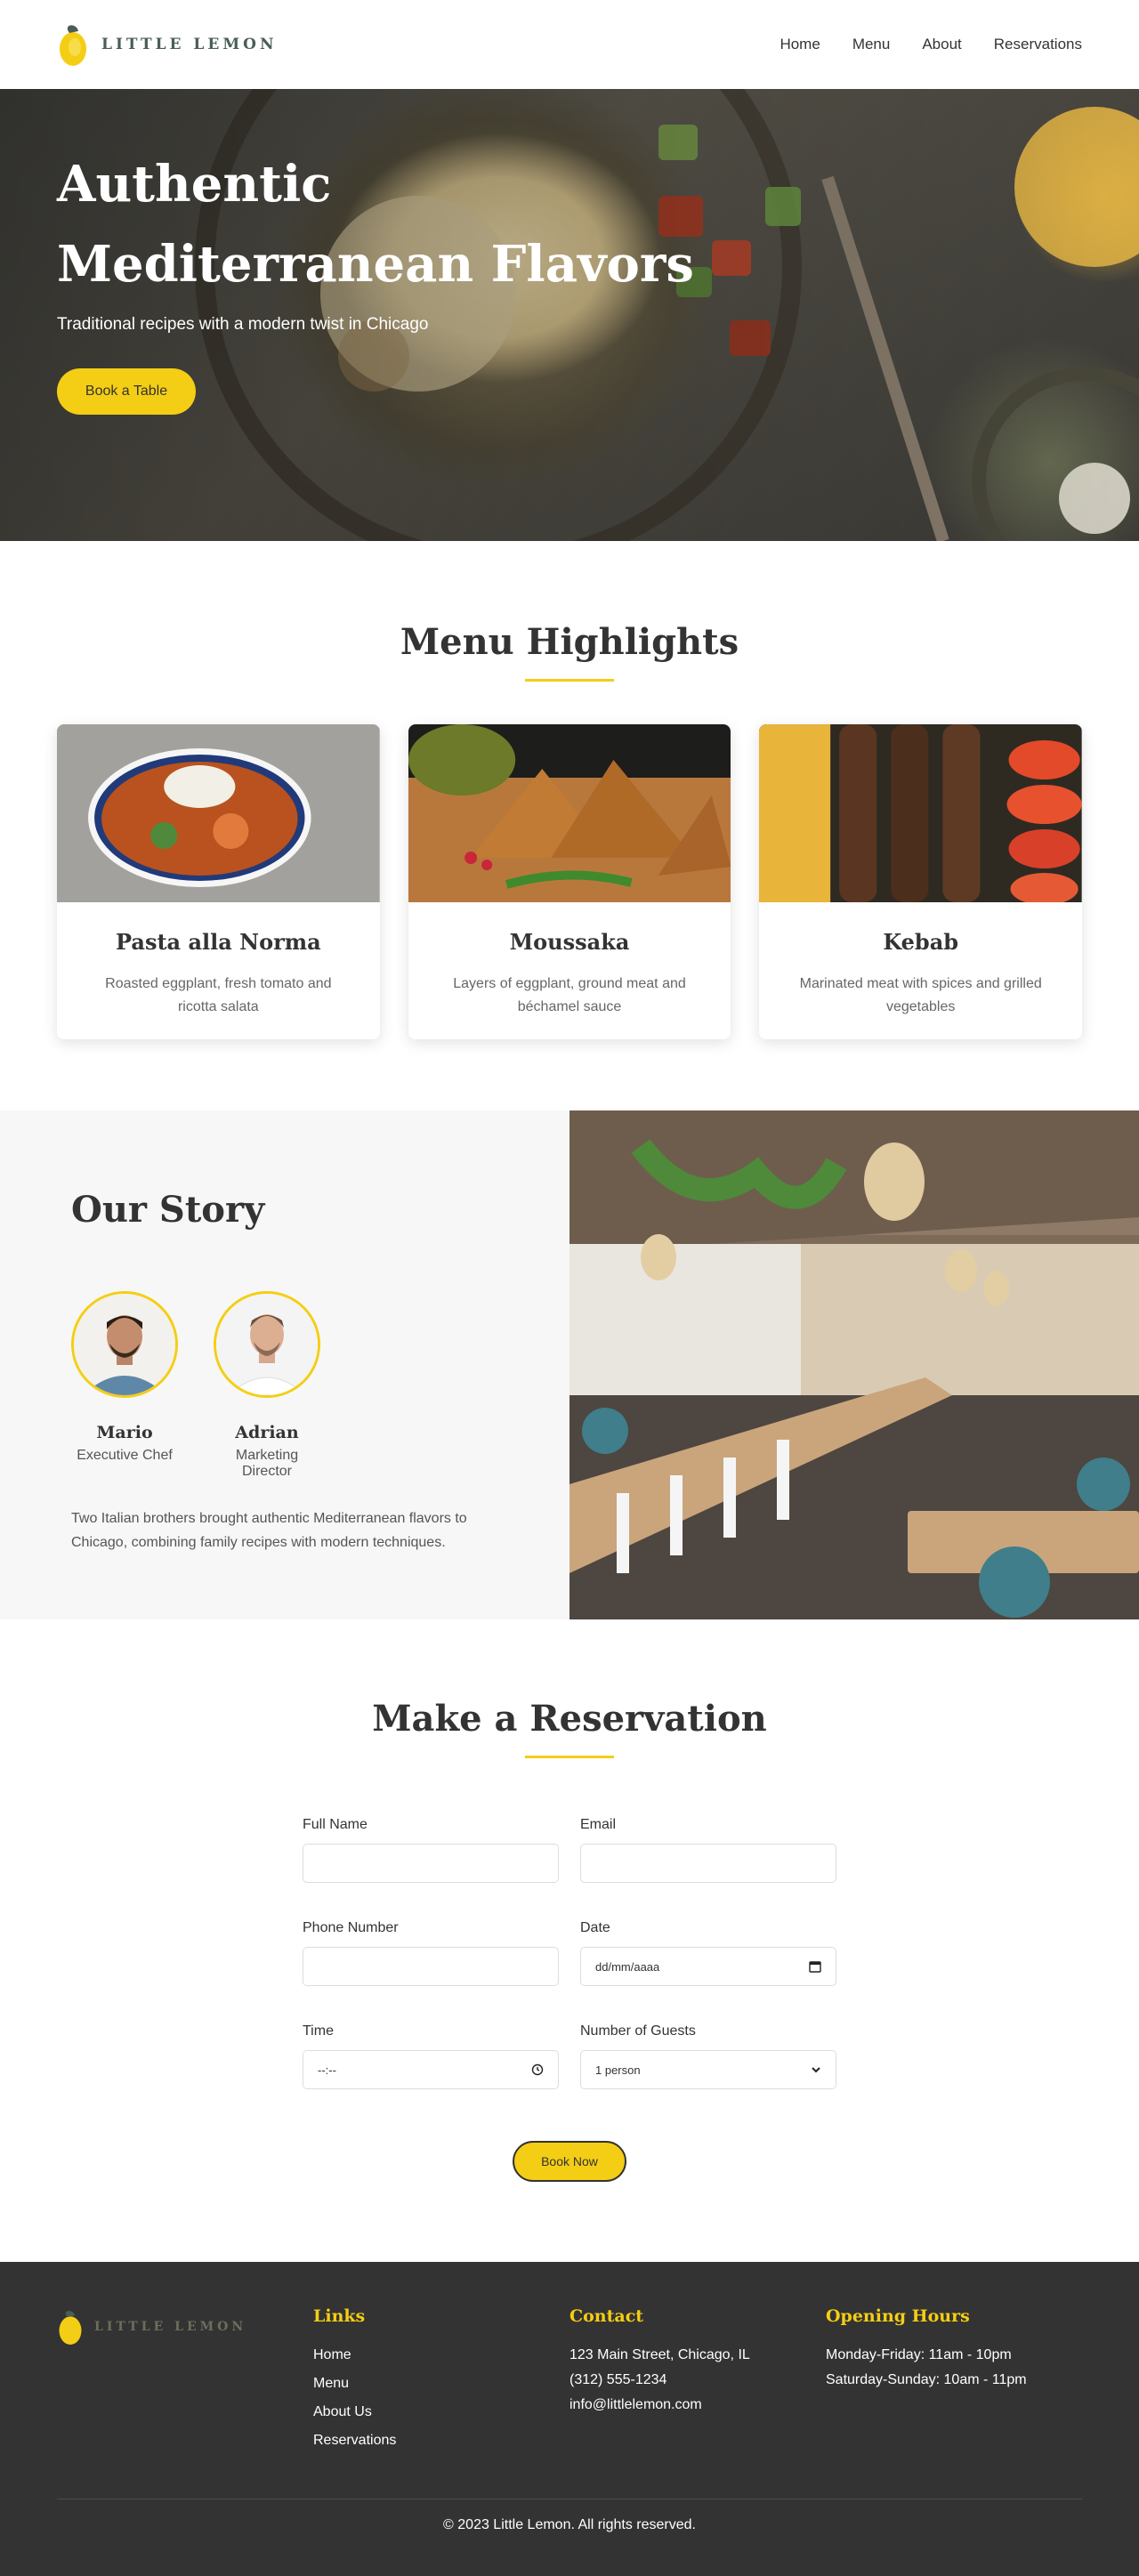  Describe the element at coordinates (599, 1824) in the screenshot. I see `email-label: Email` at that location.